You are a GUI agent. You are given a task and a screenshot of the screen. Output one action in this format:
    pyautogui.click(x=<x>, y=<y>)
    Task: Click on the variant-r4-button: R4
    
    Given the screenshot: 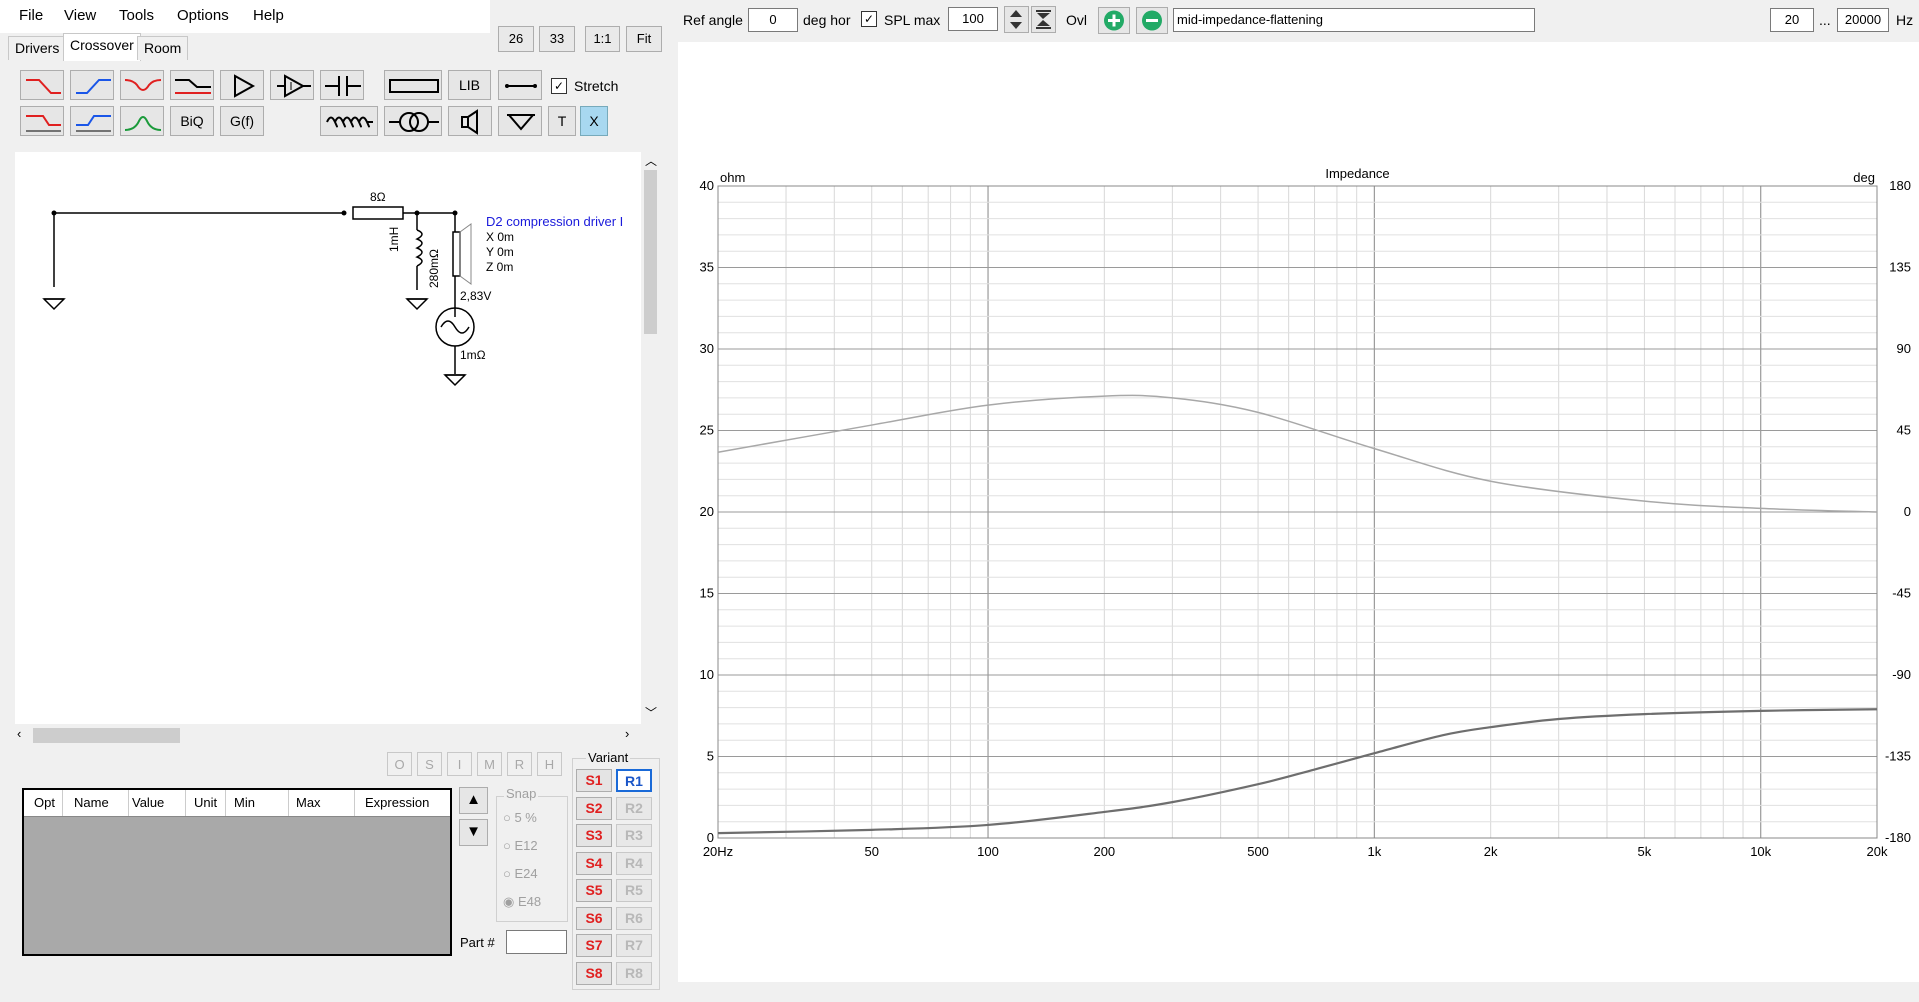 What is the action you would take?
    pyautogui.click(x=634, y=863)
    